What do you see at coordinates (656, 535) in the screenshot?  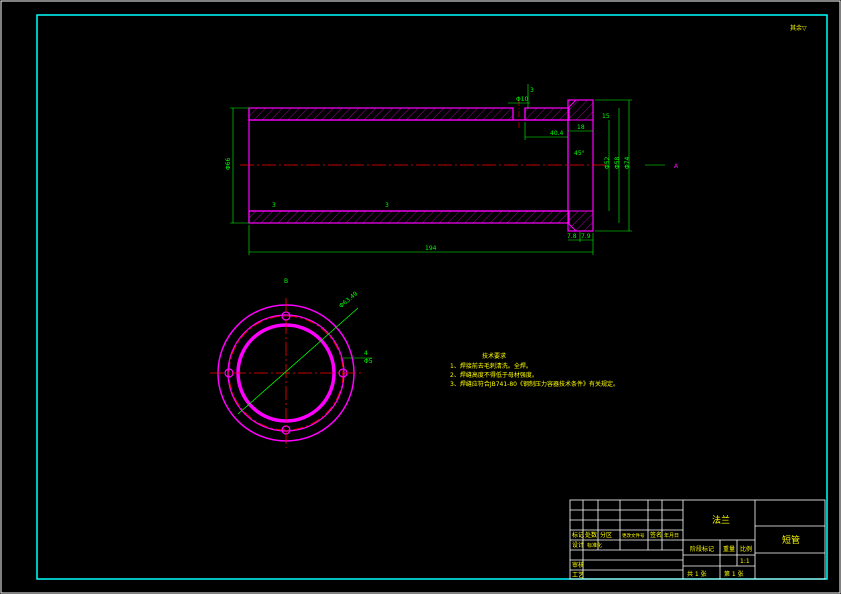 I see `tb-signature: 签名` at bounding box center [656, 535].